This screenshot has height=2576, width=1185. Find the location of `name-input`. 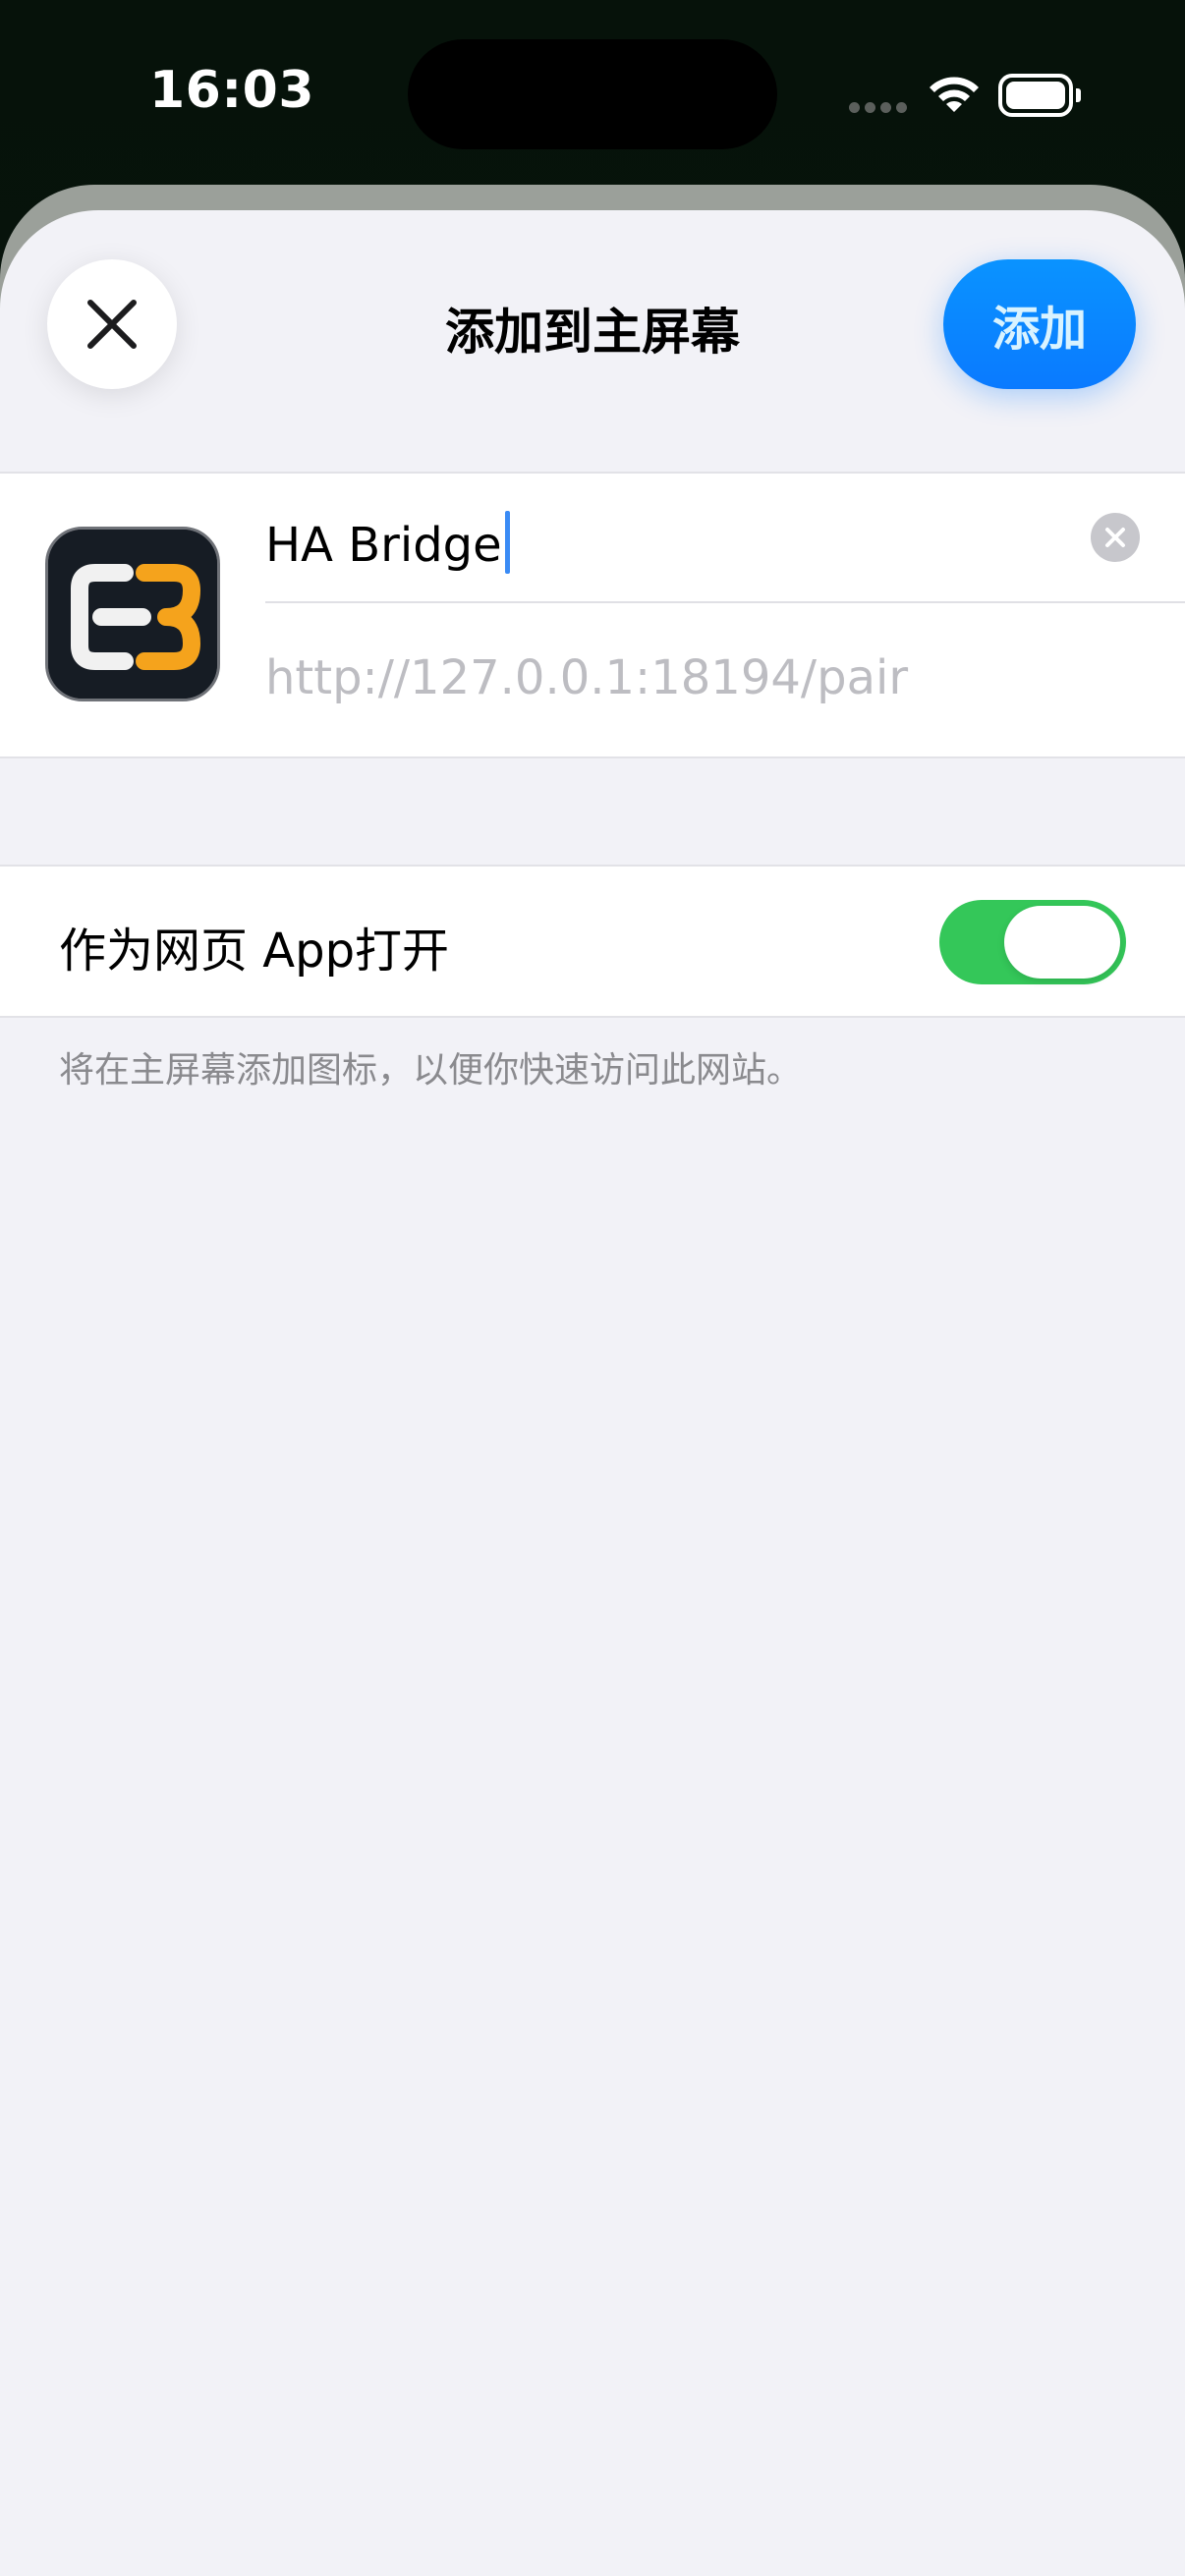

name-input is located at coordinates (668, 545).